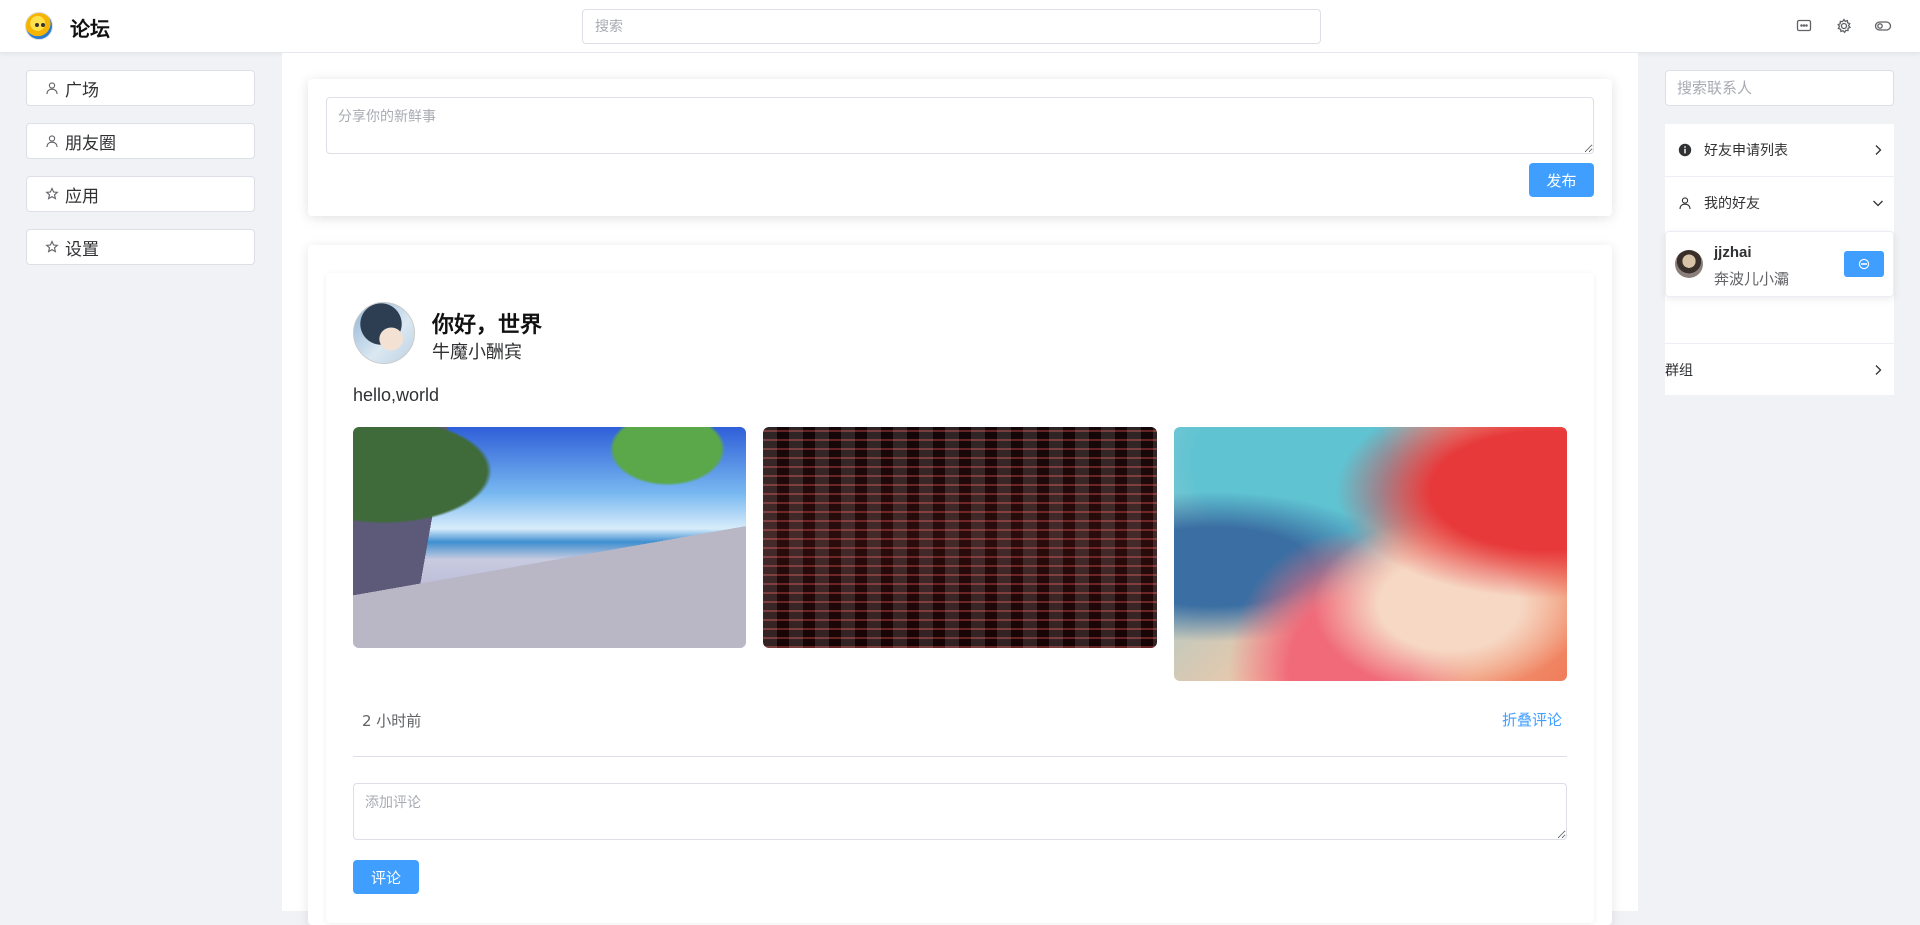  Describe the element at coordinates (140, 88) in the screenshot. I see `nav-item-plaza: 广场` at that location.